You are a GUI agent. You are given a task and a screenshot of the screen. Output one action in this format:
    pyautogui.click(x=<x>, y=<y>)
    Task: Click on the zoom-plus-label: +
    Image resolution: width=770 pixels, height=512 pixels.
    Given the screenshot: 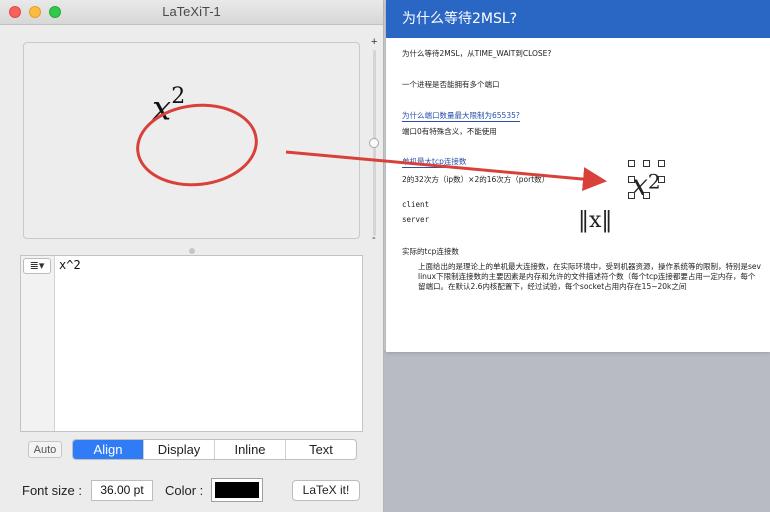 What is the action you would take?
    pyautogui.click(x=374, y=42)
    